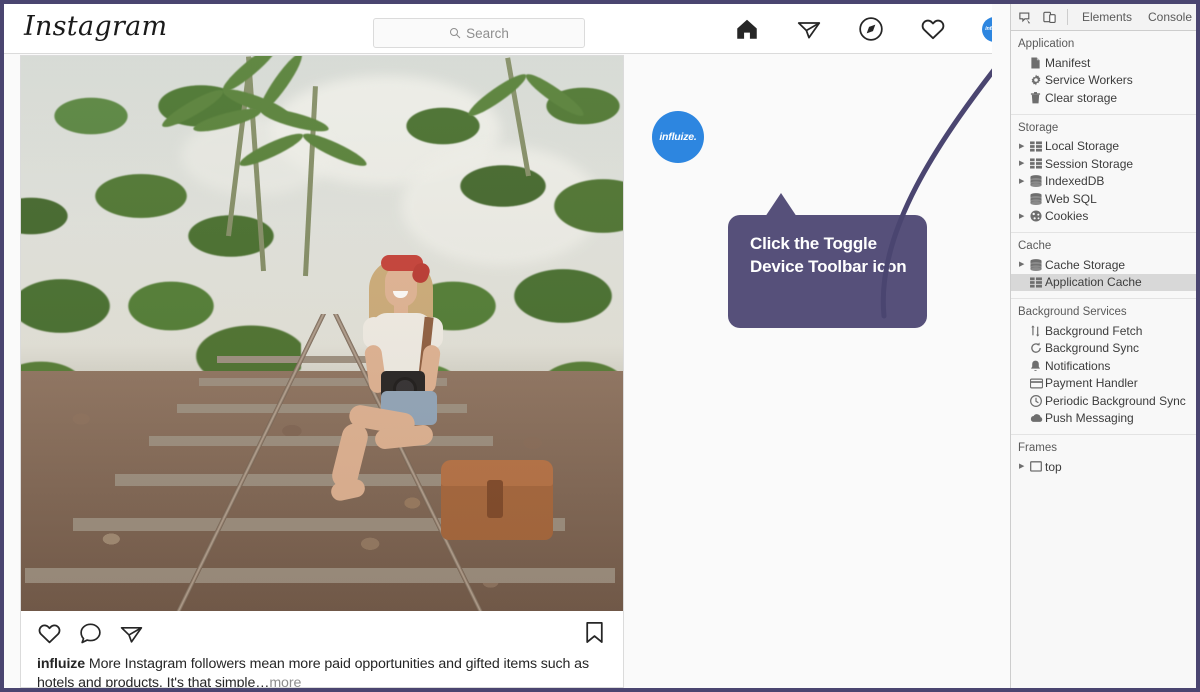  Describe the element at coordinates (809, 29) in the screenshot. I see `direct-message-icon` at that location.